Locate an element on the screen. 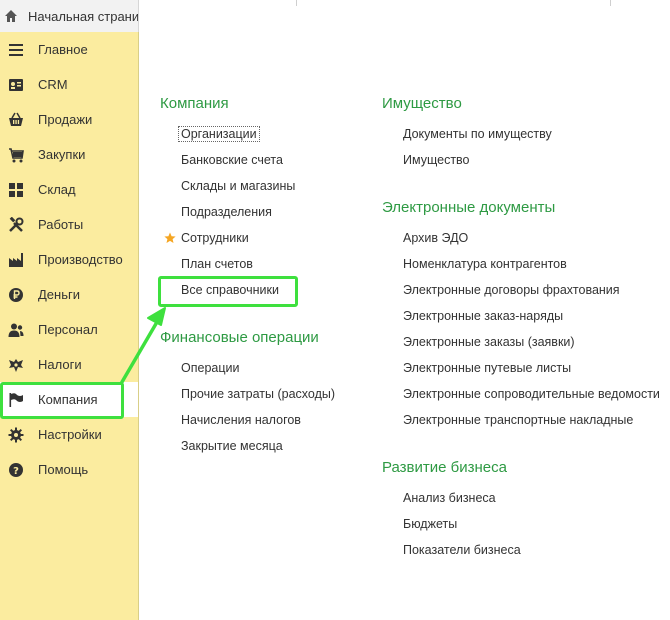 This screenshot has height=620, width=670. highlight-box-company is located at coordinates (62, 400).